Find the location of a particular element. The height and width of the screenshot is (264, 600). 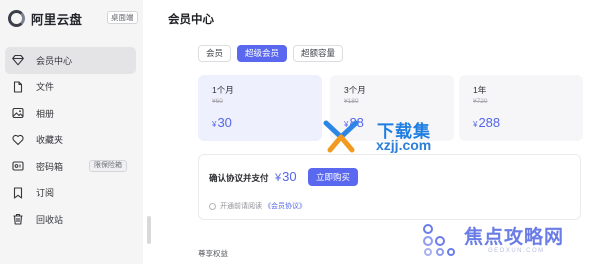

plan-original-price: ¥180 is located at coordinates (351, 101).